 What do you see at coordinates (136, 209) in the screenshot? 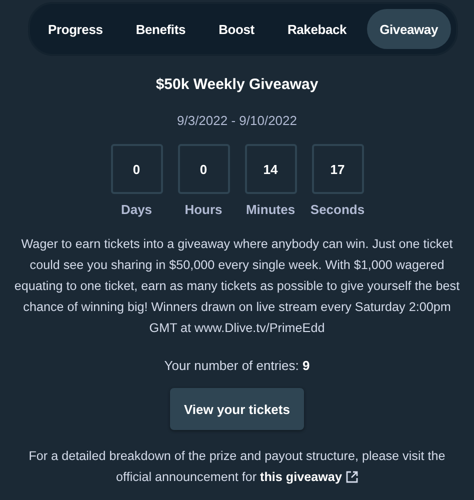
I see `countdown-unit: Days` at bounding box center [136, 209].